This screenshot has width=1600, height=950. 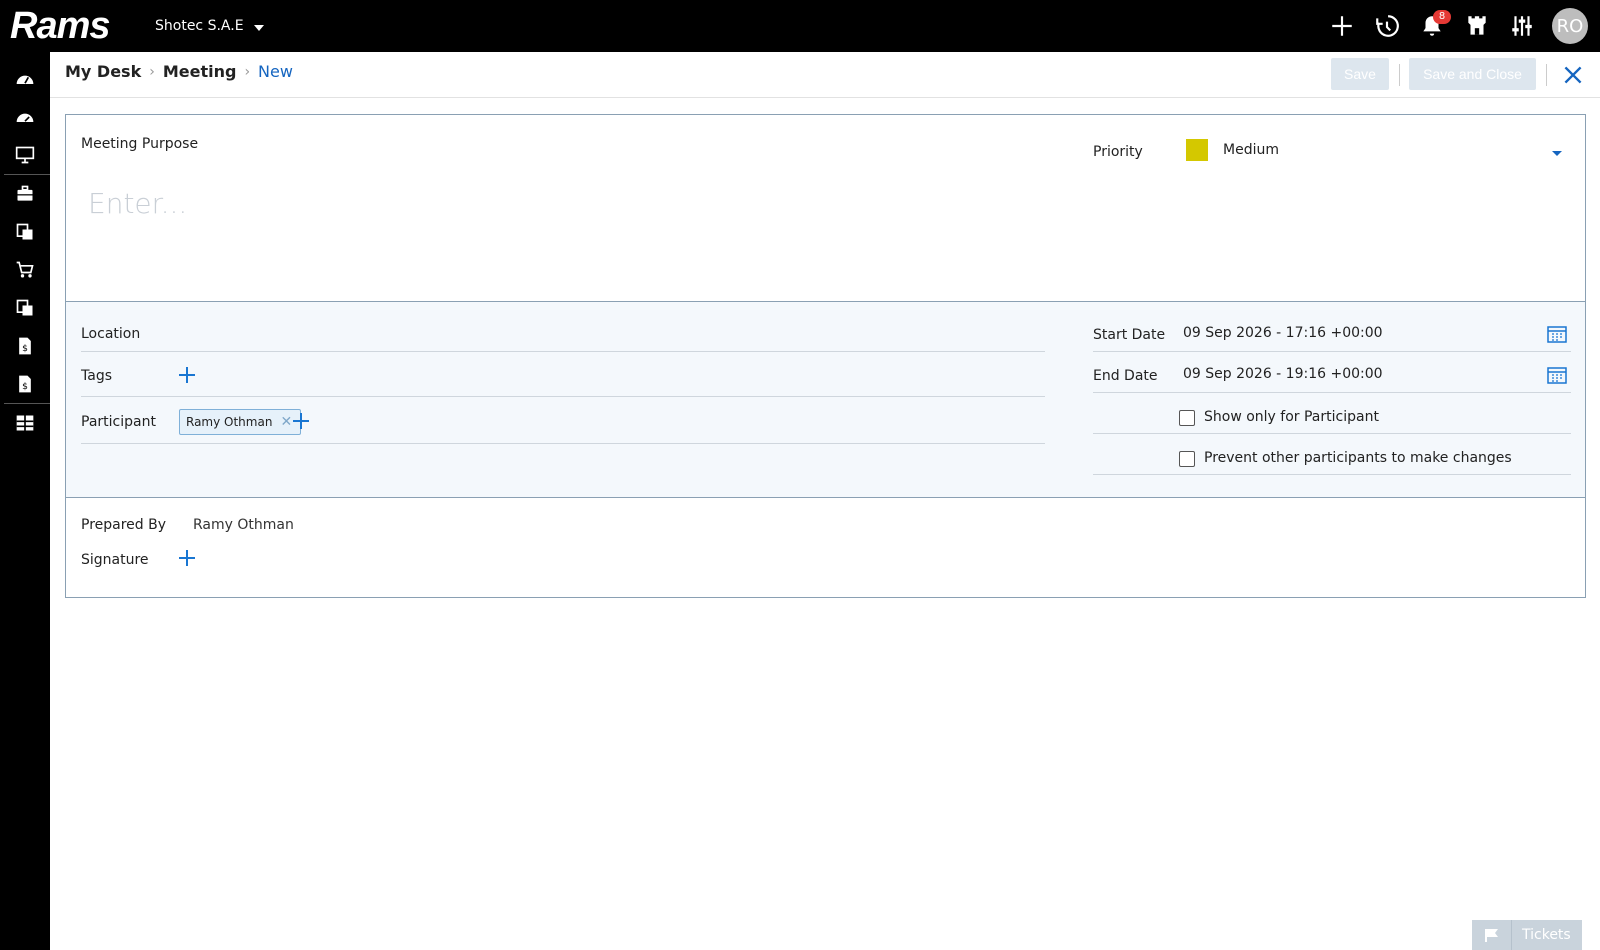 What do you see at coordinates (1129, 335) in the screenshot?
I see `start-date-label: Start Date` at bounding box center [1129, 335].